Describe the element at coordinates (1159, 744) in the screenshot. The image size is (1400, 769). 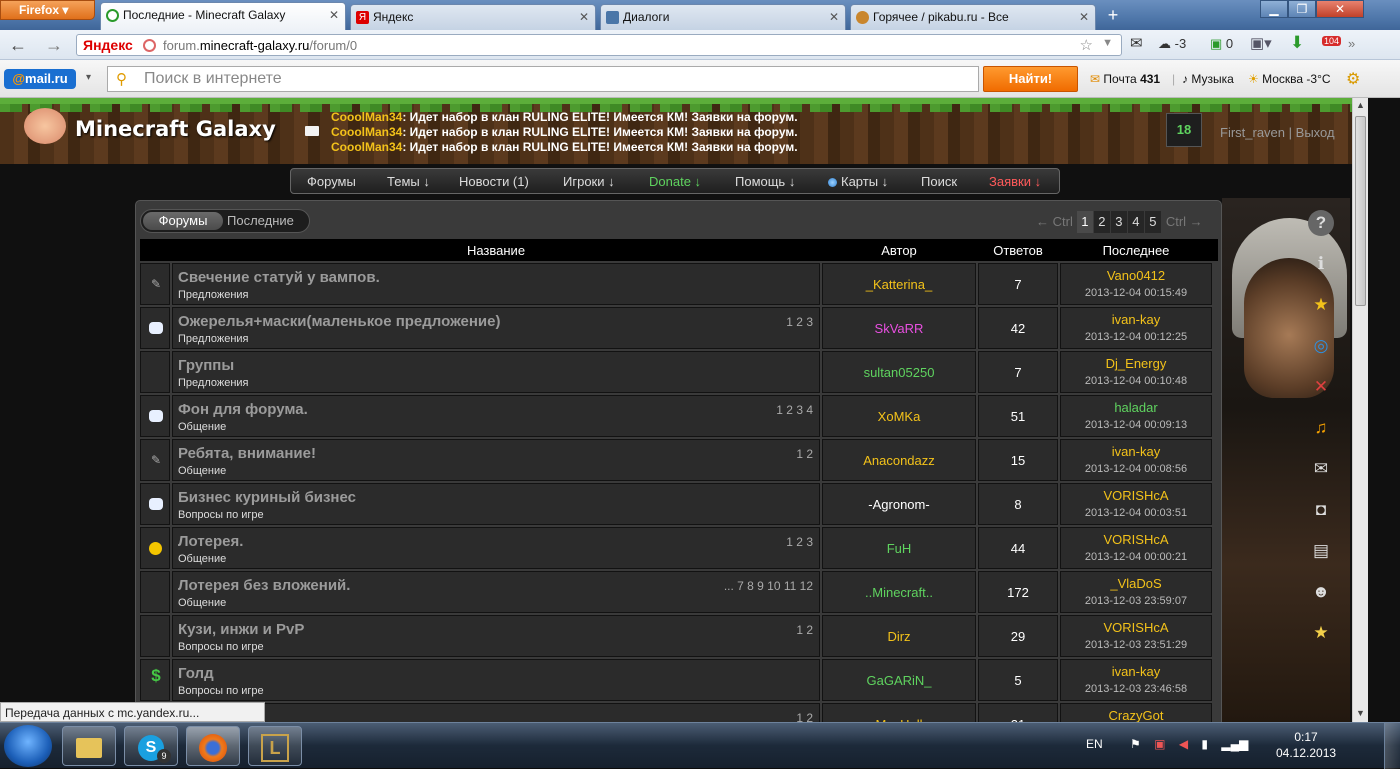
I see `network-icon: ▣` at that location.